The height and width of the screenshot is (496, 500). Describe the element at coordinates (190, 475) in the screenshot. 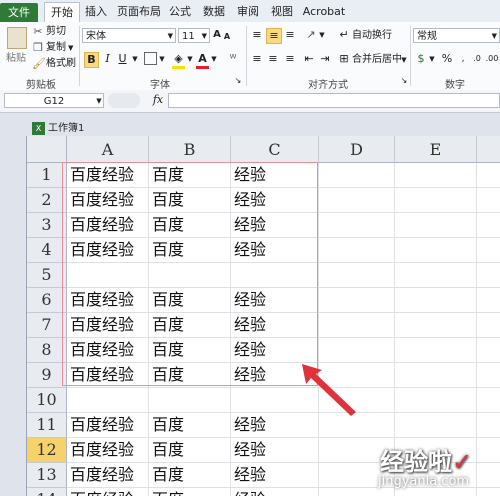

I see `cell-b13: 百度` at that location.